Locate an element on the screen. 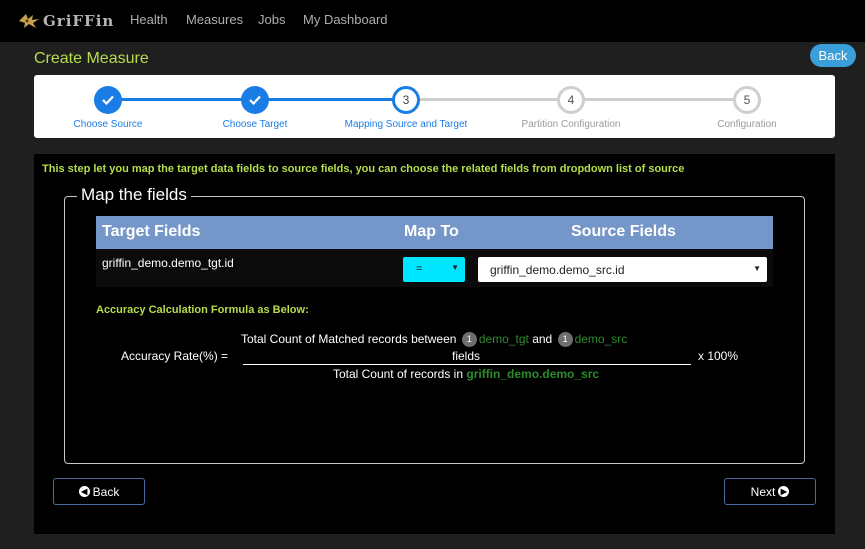  source-name: demo_src is located at coordinates (601, 339).